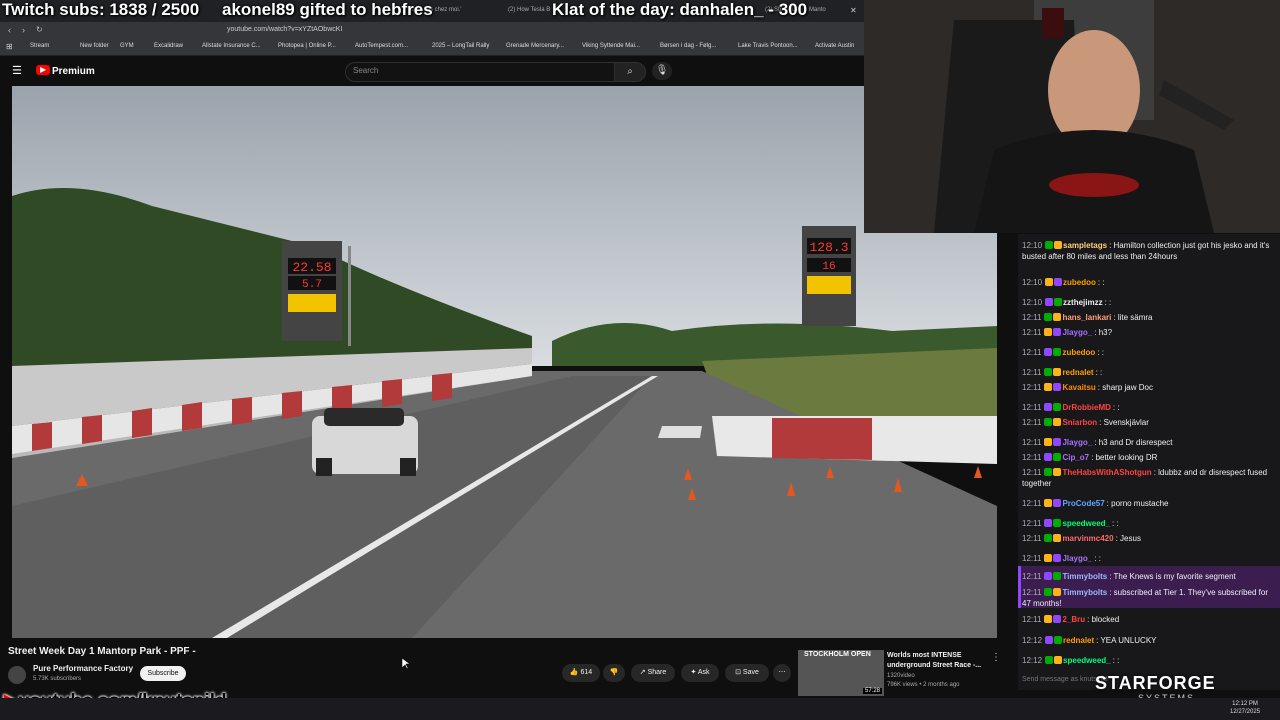 The image size is (1280, 720). I want to click on bookmark: 2025 – LongTail Rally, so click(460, 46).